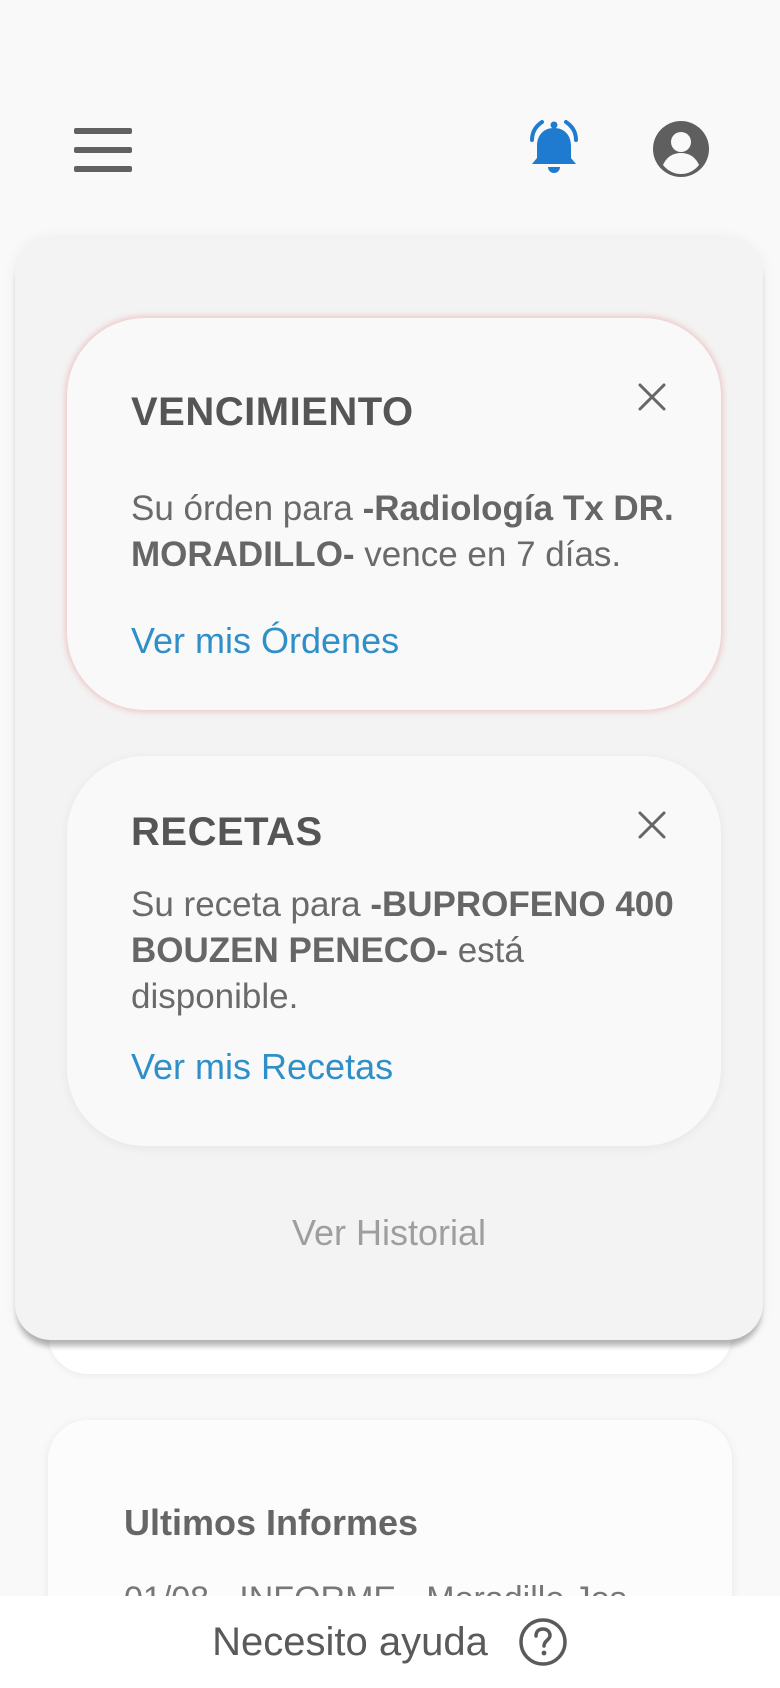 The height and width of the screenshot is (1688, 780). What do you see at coordinates (103, 131) in the screenshot?
I see `hamburger-menu-icon` at bounding box center [103, 131].